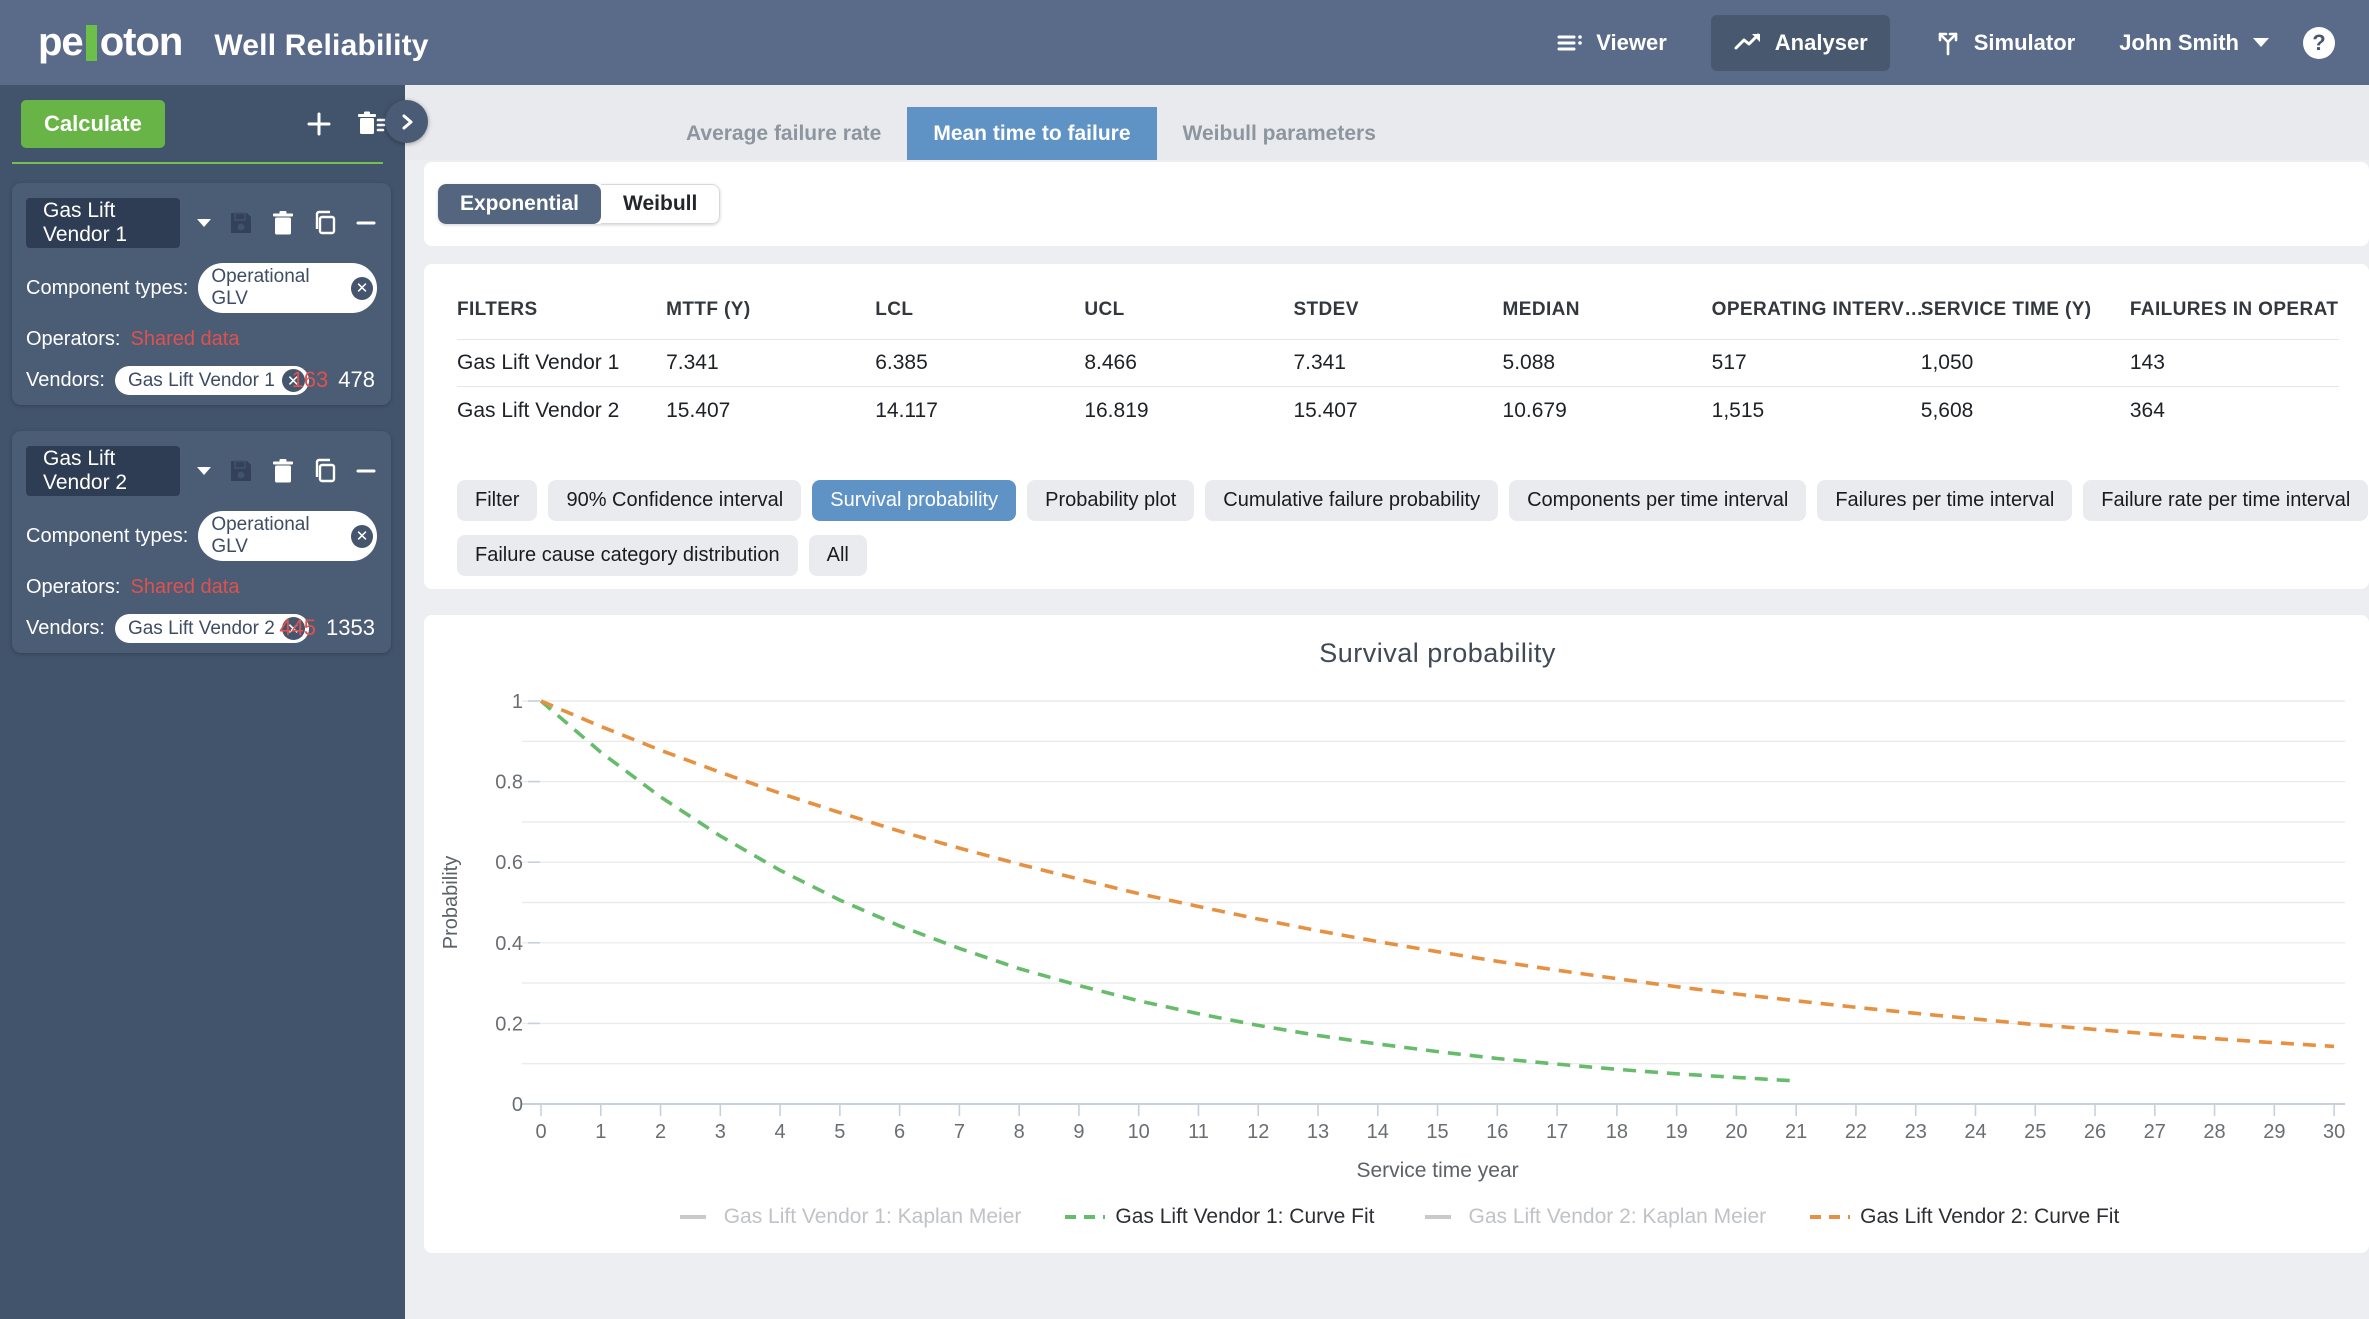  What do you see at coordinates (73, 339) in the screenshot?
I see `operators-label: Operators:` at bounding box center [73, 339].